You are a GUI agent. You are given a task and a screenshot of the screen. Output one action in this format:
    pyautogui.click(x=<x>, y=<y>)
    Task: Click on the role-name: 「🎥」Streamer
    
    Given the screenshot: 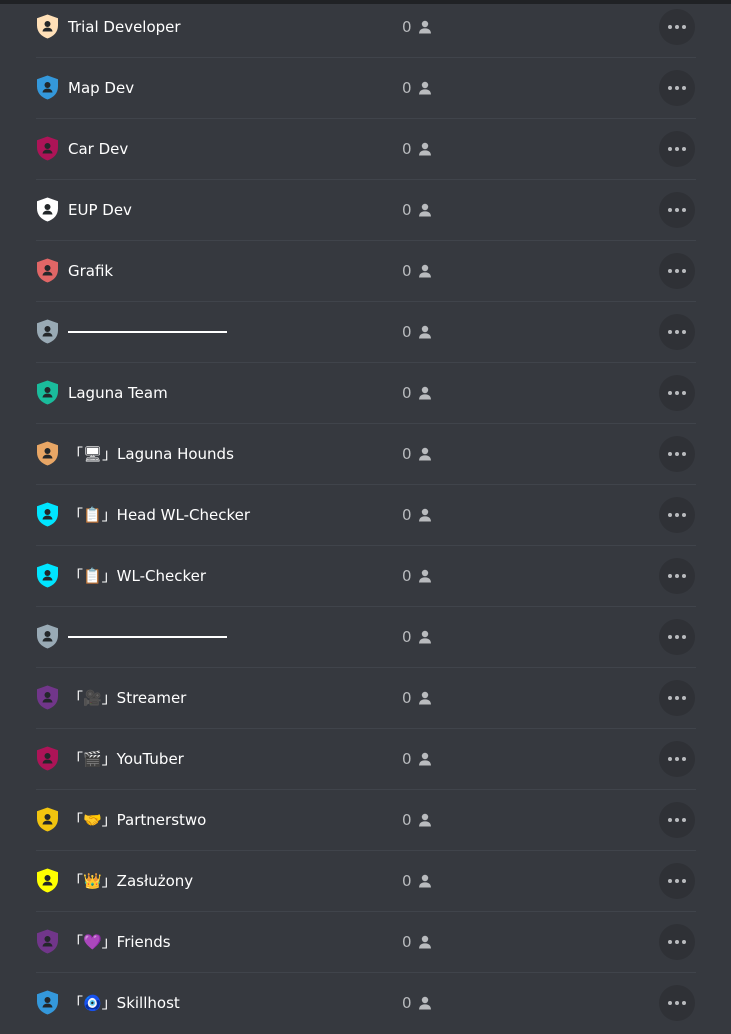 What is the action you would take?
    pyautogui.click(x=127, y=698)
    